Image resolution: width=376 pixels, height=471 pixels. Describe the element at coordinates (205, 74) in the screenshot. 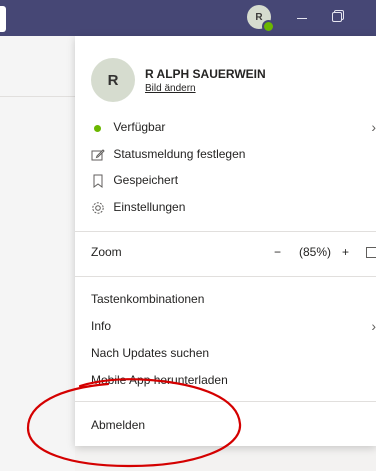

I see `profile-name: R ALPH SAUERWEIN` at that location.